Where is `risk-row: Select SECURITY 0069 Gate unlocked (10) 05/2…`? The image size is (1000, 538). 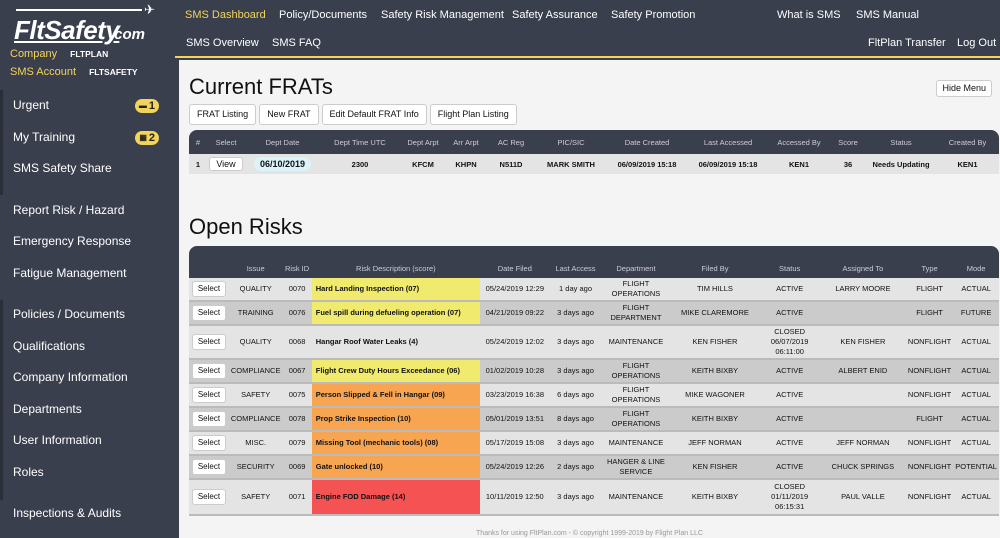
risk-row: Select SECURITY 0069 Gate unlocked (10) 05/2… is located at coordinates (594, 467).